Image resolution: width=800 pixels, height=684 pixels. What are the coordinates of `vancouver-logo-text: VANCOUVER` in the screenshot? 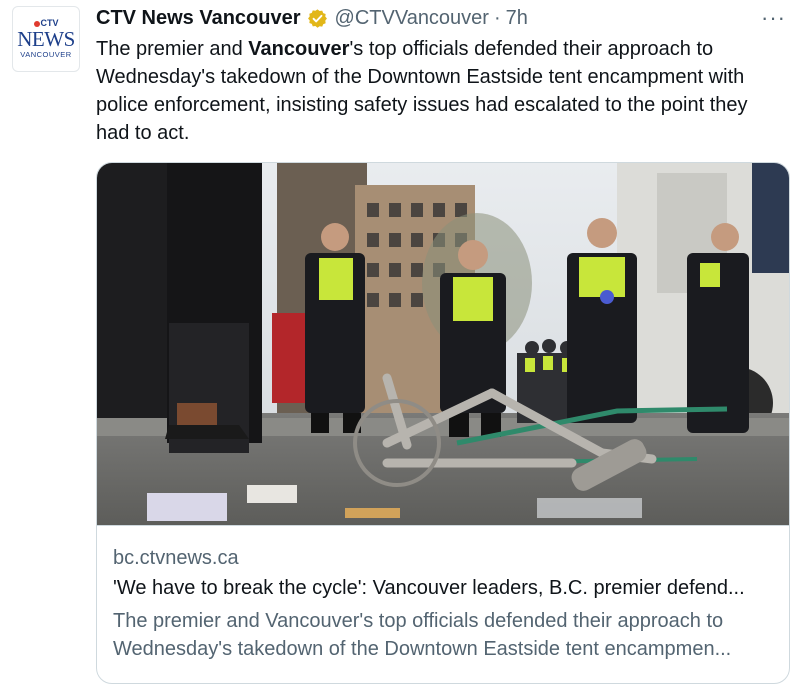 It's located at (46, 54).